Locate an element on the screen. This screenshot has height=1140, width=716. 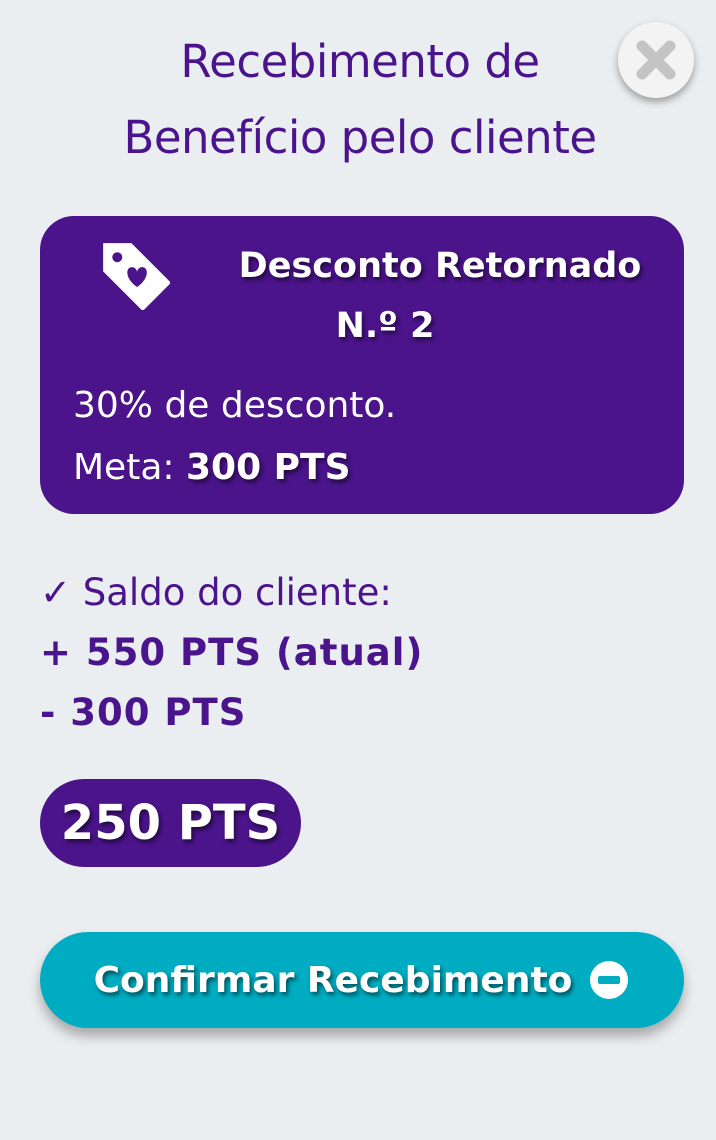
page-title-line-1: Recebimento de is located at coordinates (360, 61).